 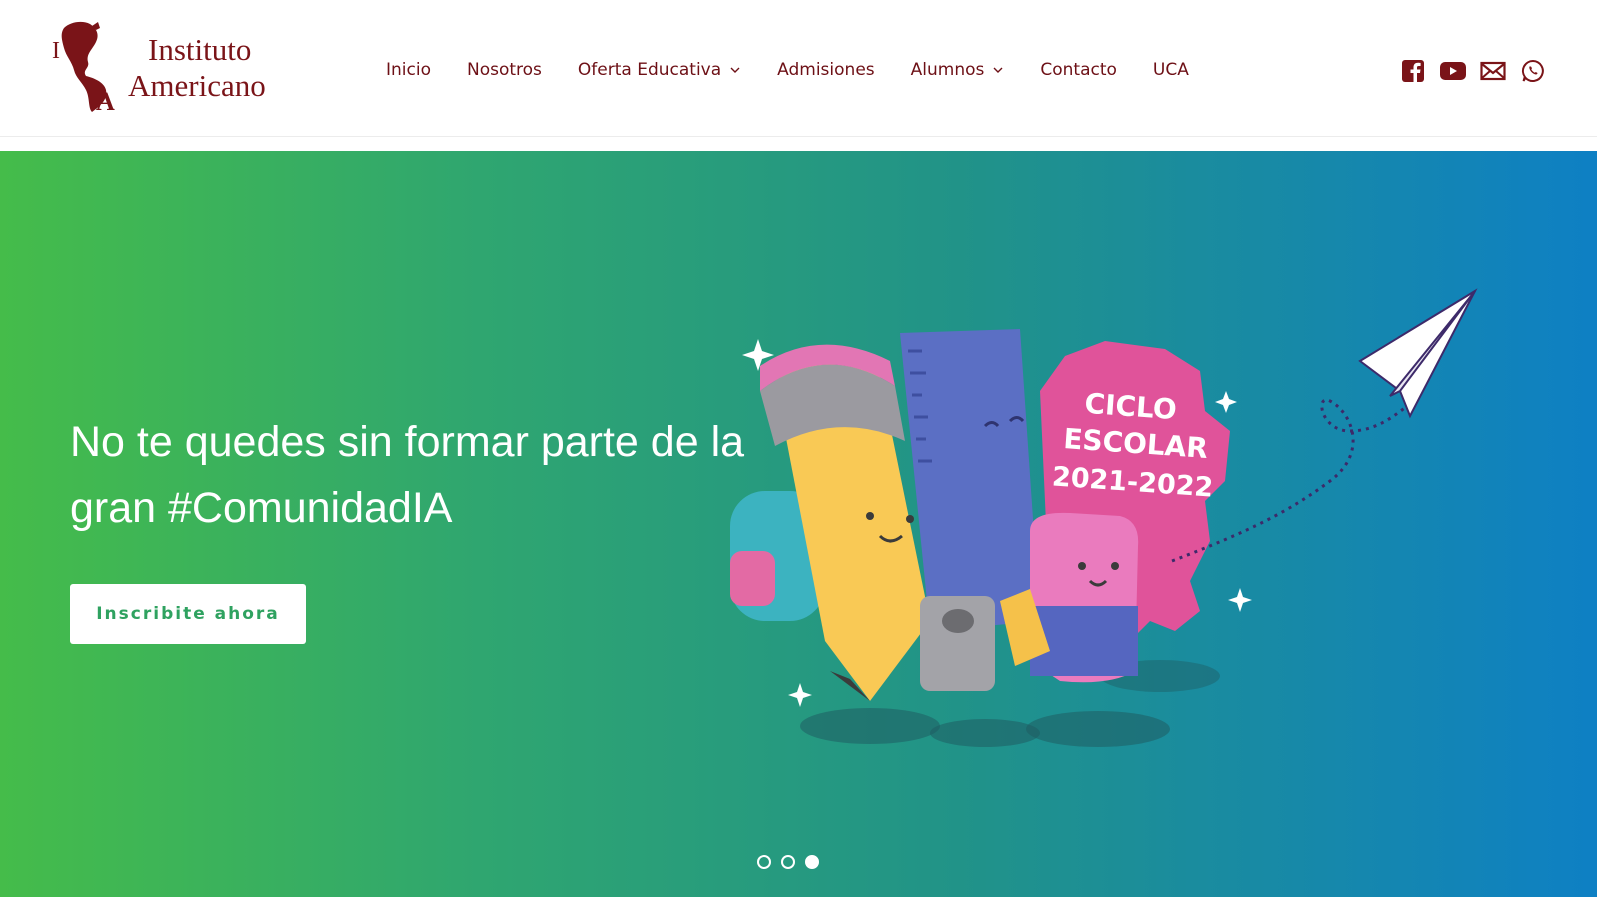 What do you see at coordinates (83, 68) in the screenshot?
I see `americas-map-icon: I A` at bounding box center [83, 68].